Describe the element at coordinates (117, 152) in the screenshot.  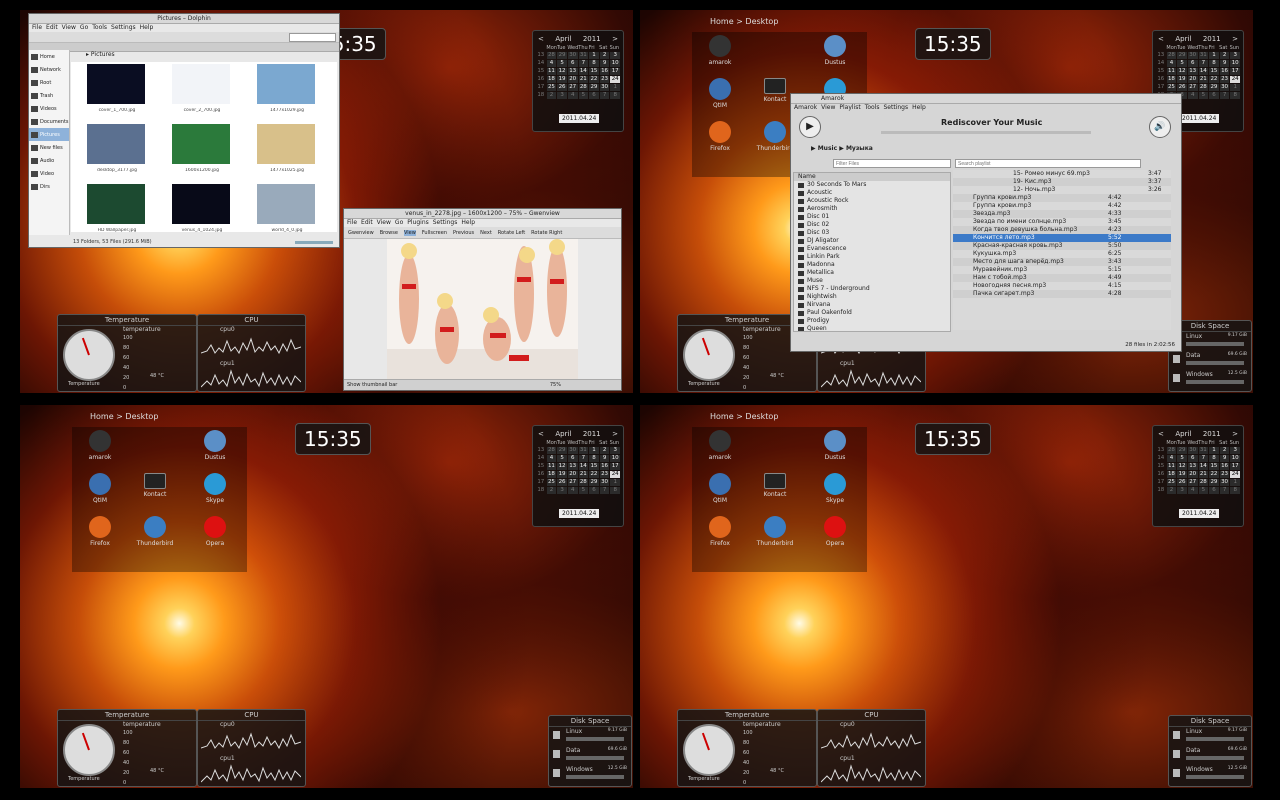
I see `file-item: desktop_3177.jpg` at that location.